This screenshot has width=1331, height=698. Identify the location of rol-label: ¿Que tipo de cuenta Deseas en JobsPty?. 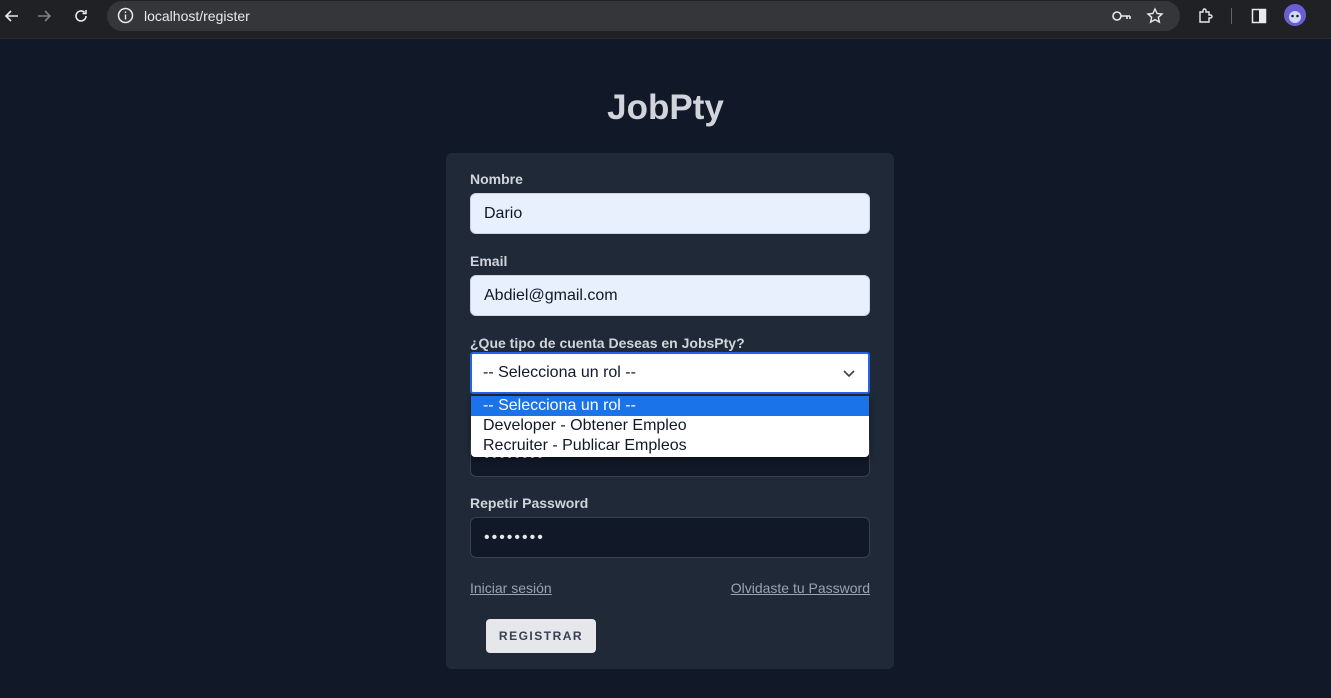
(607, 343).